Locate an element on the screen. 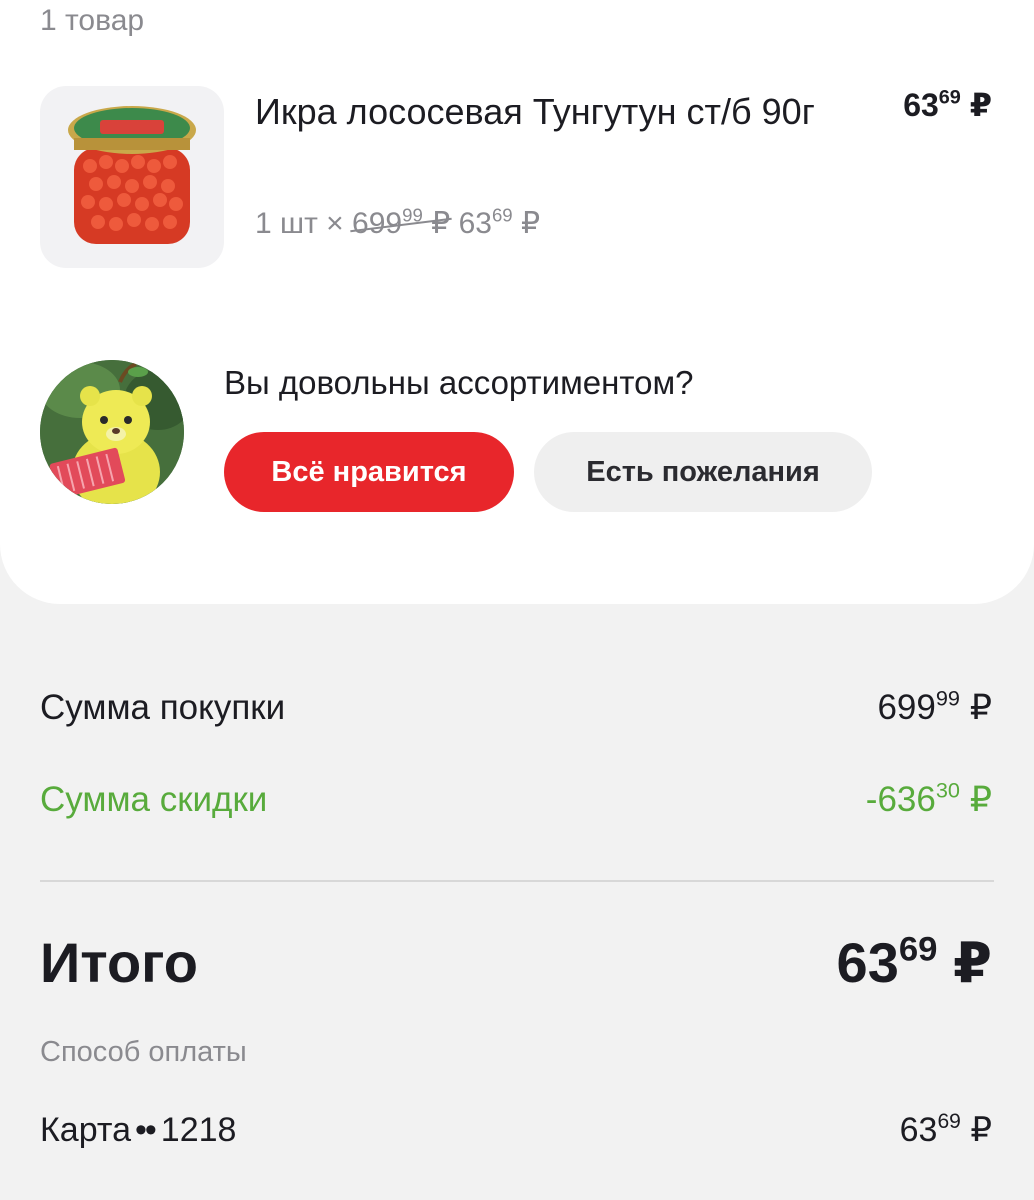 Image resolution: width=1034 pixels, height=1200 pixels. card-dots: •• is located at coordinates (145, 1130).